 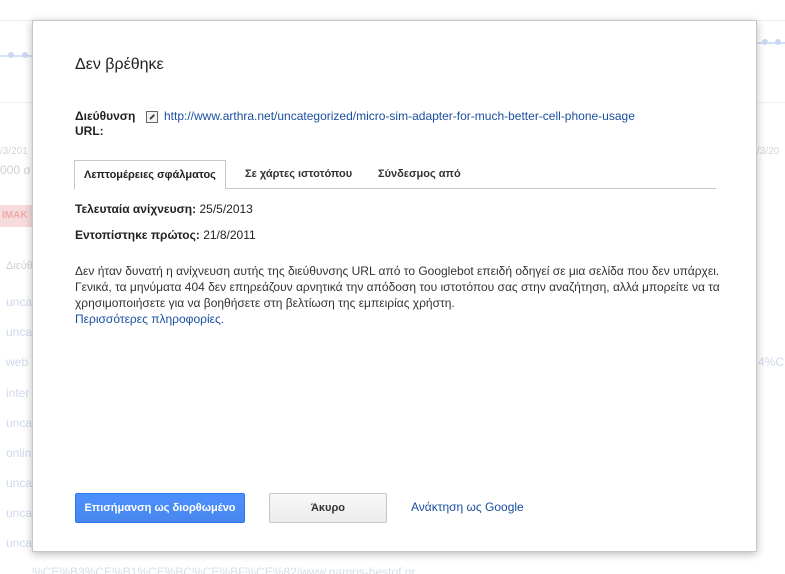 I want to click on background-chart-line-left, so click(x=17, y=56).